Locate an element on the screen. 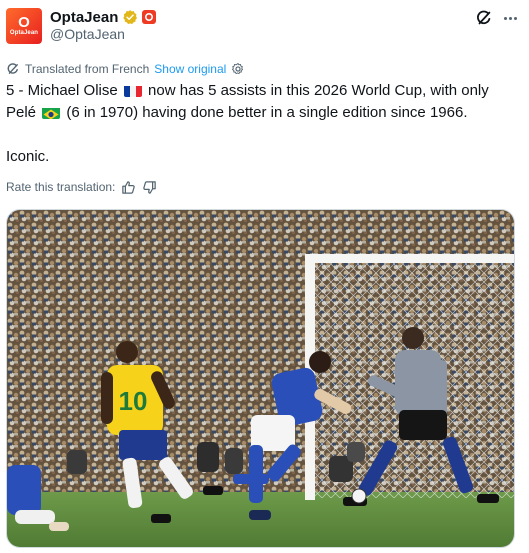  affiliation-badge-icon is located at coordinates (149, 17).